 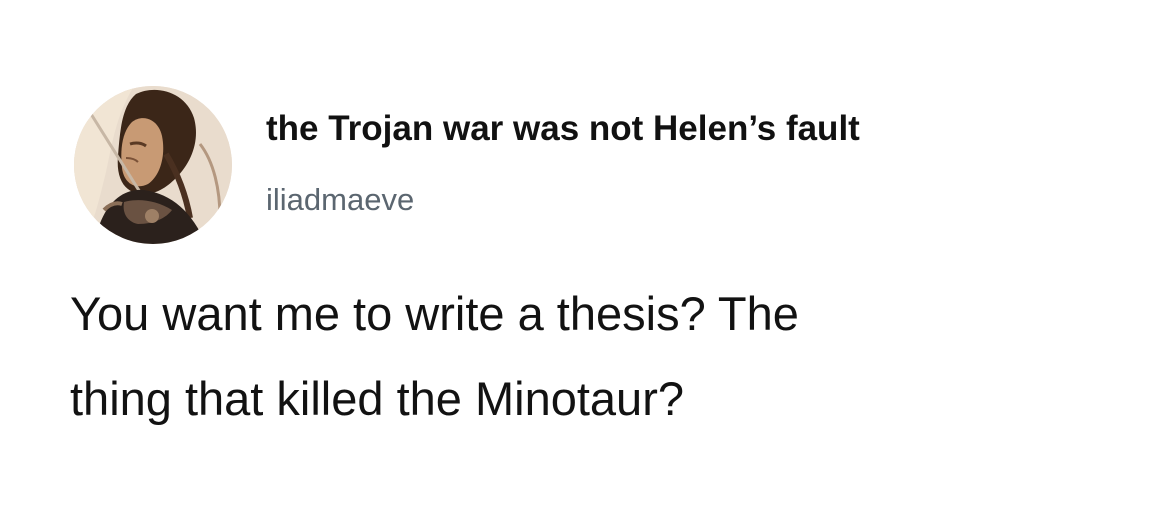 What do you see at coordinates (434, 313) in the screenshot?
I see `tweet-text-line: You want me to write a thesis? The` at bounding box center [434, 313].